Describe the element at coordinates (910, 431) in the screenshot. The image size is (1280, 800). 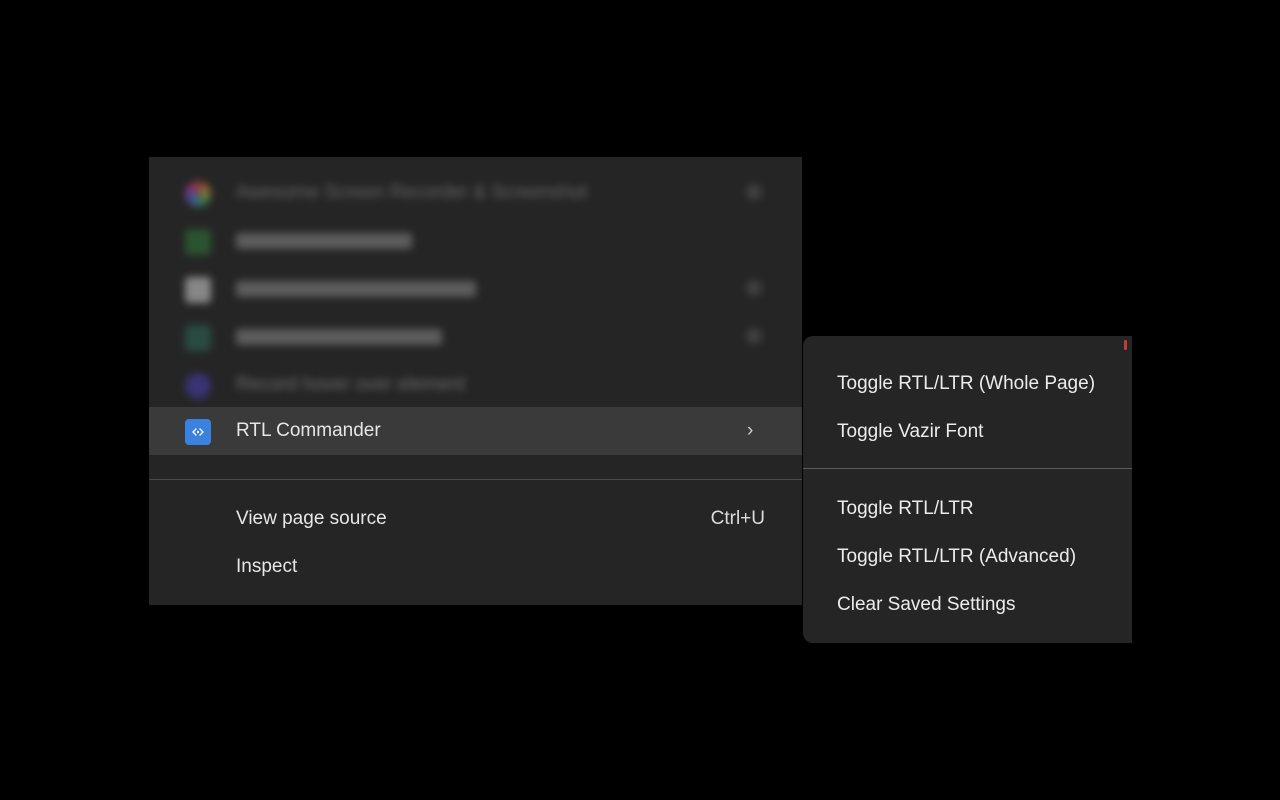
I see `submenu-item-label: Toggle Vazir Font` at that location.